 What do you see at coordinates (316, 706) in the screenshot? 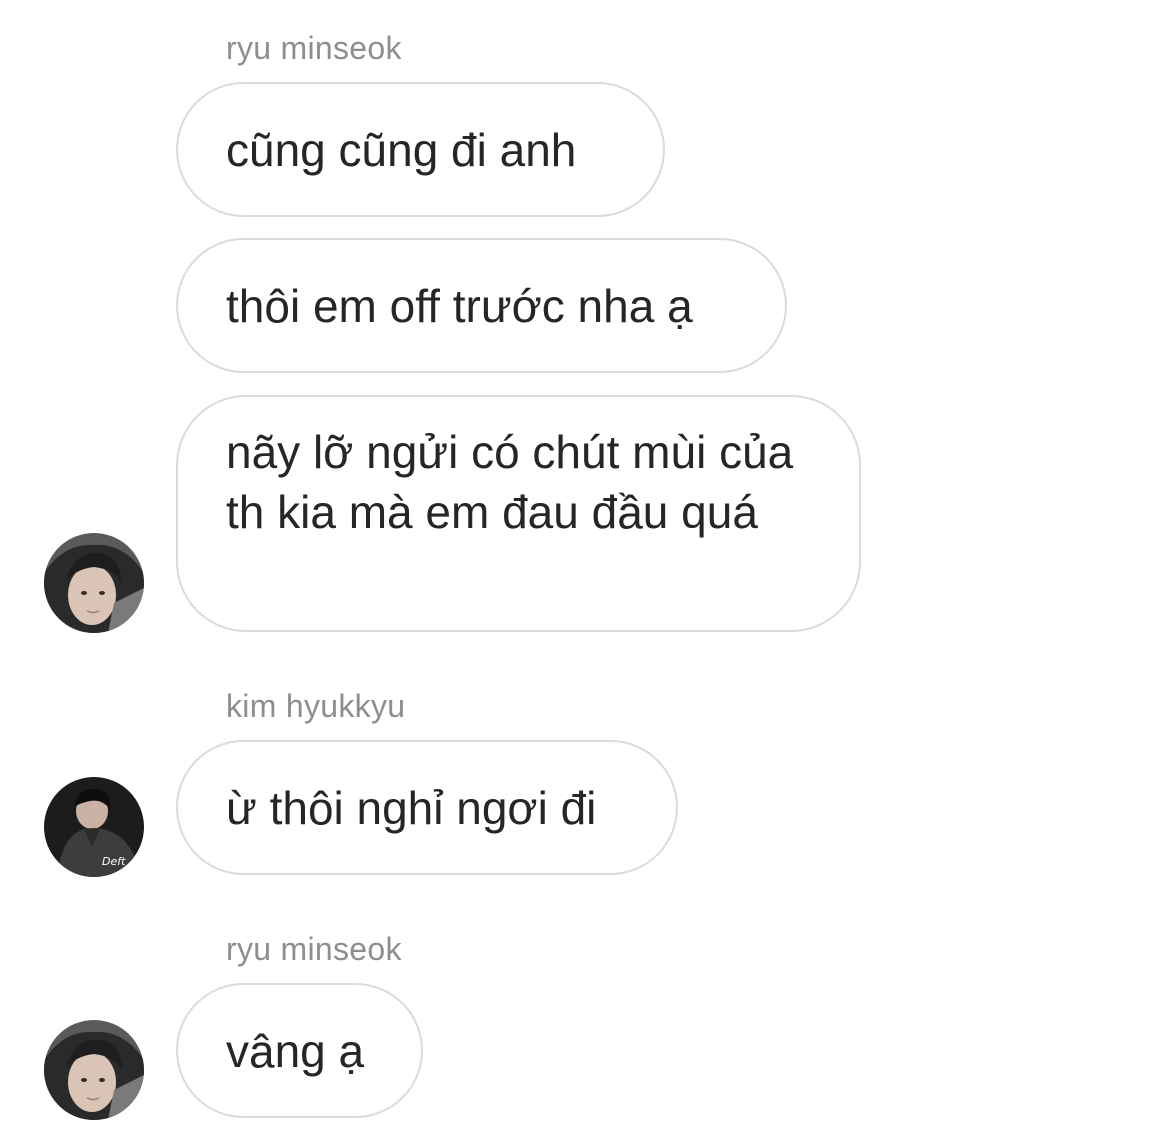
I see `sender-name: kim hyukkyu` at bounding box center [316, 706].